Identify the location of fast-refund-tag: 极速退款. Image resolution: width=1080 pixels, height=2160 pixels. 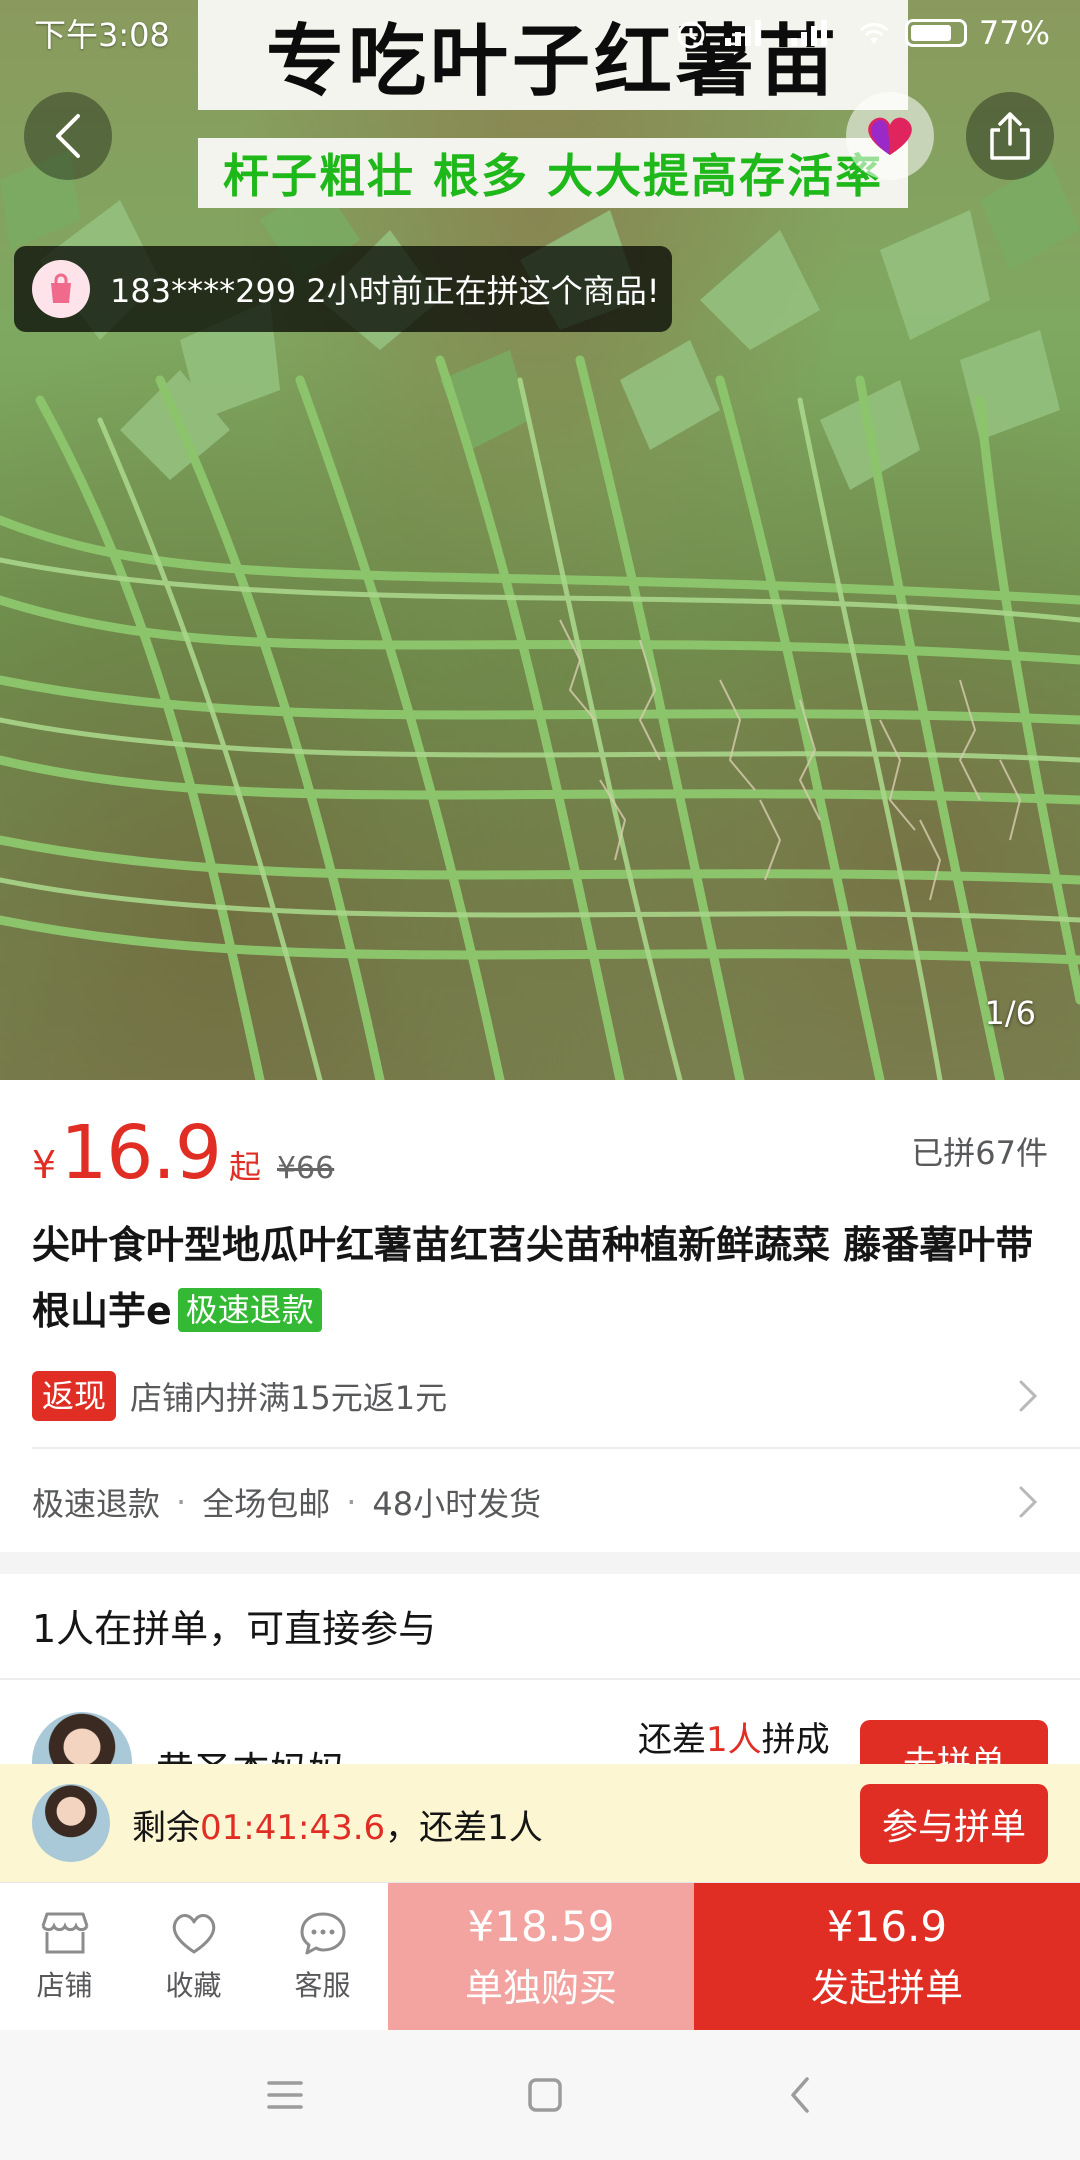
(249, 1309).